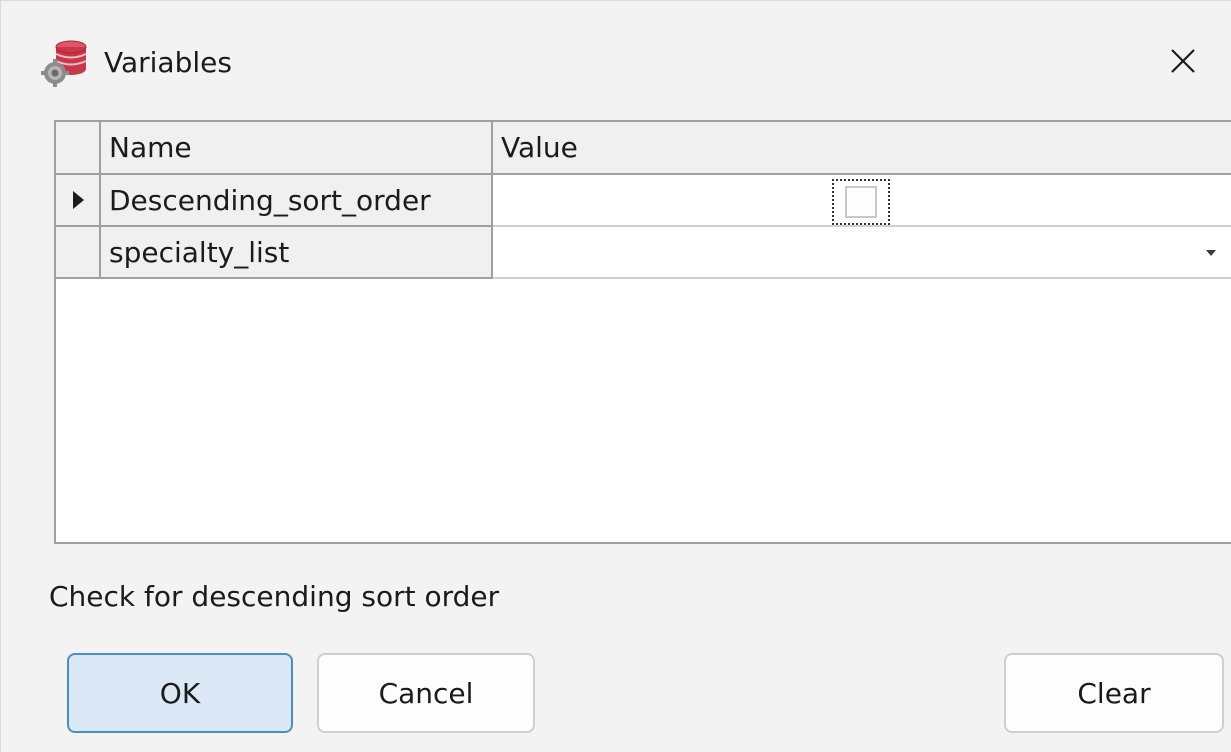 The height and width of the screenshot is (752, 1231). What do you see at coordinates (78, 148) in the screenshot?
I see `corner-header-cell` at bounding box center [78, 148].